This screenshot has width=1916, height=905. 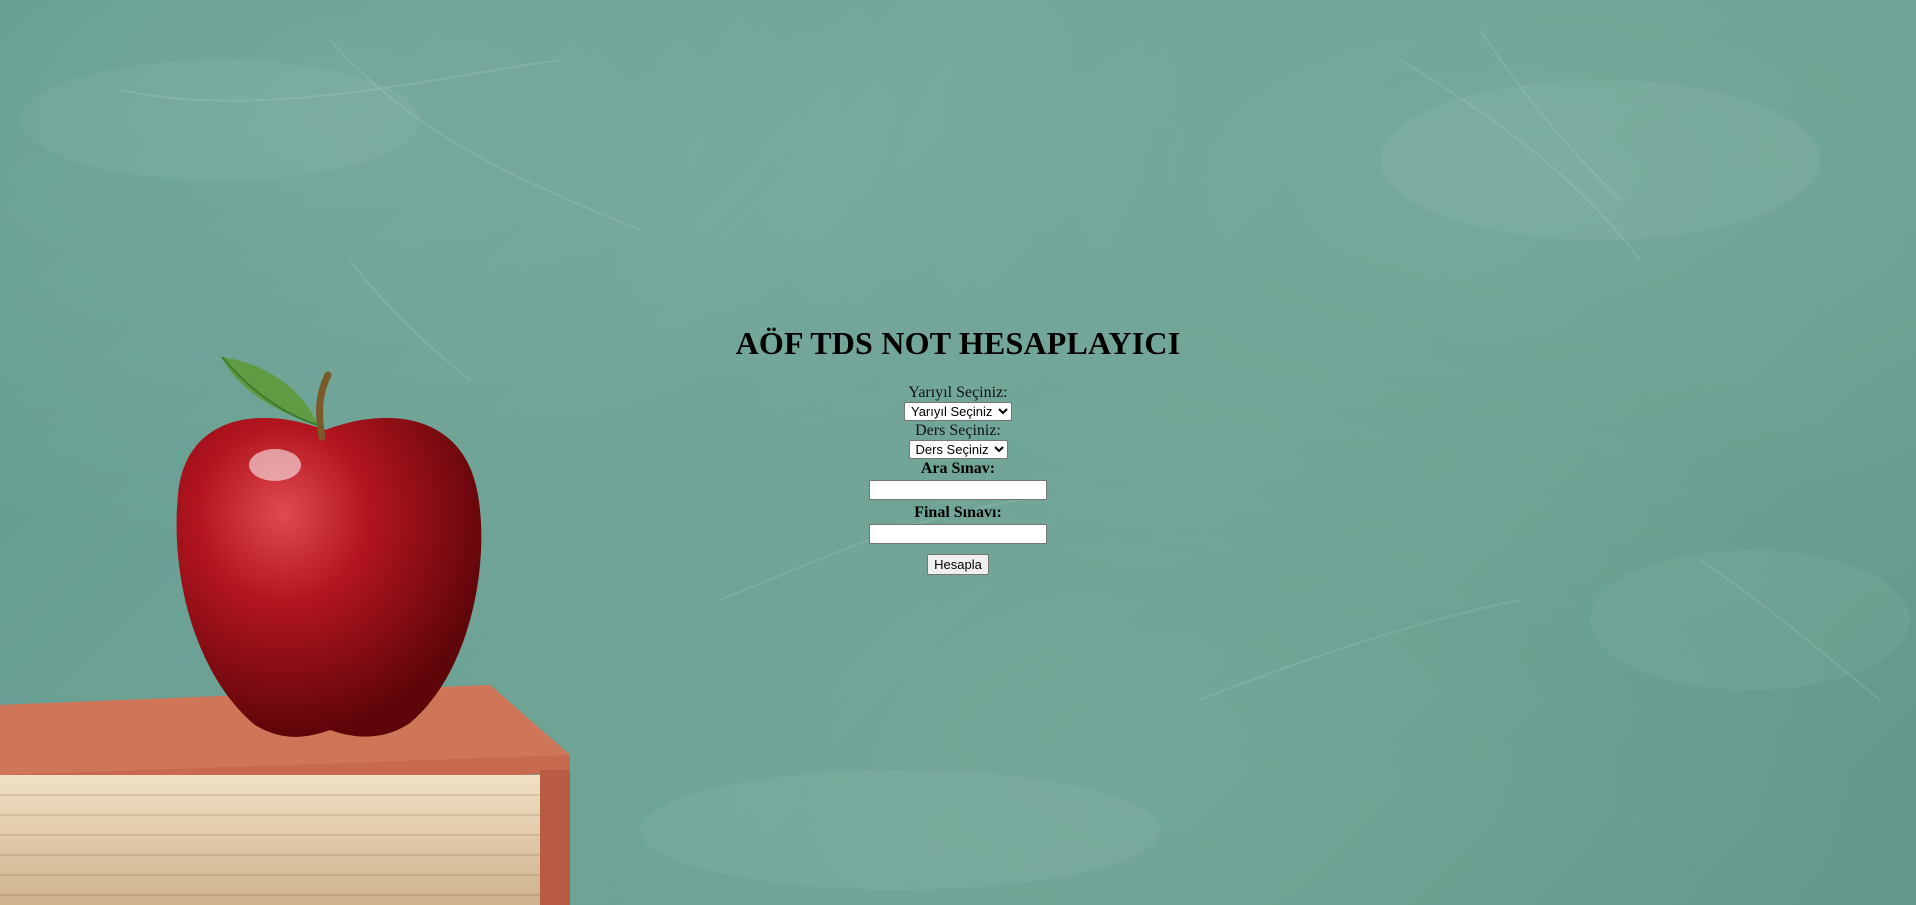 What do you see at coordinates (958, 343) in the screenshot?
I see `page-title: AÖF TDS NOT HESAPLAYICI` at bounding box center [958, 343].